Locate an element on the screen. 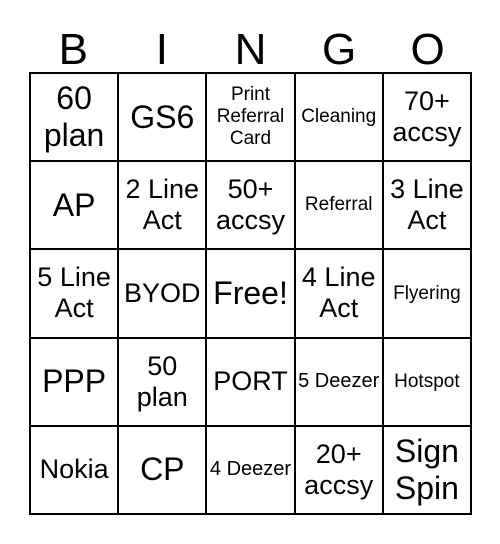 The width and height of the screenshot is (500, 544). bingo-cell: 50+ accsy is located at coordinates (250, 205).